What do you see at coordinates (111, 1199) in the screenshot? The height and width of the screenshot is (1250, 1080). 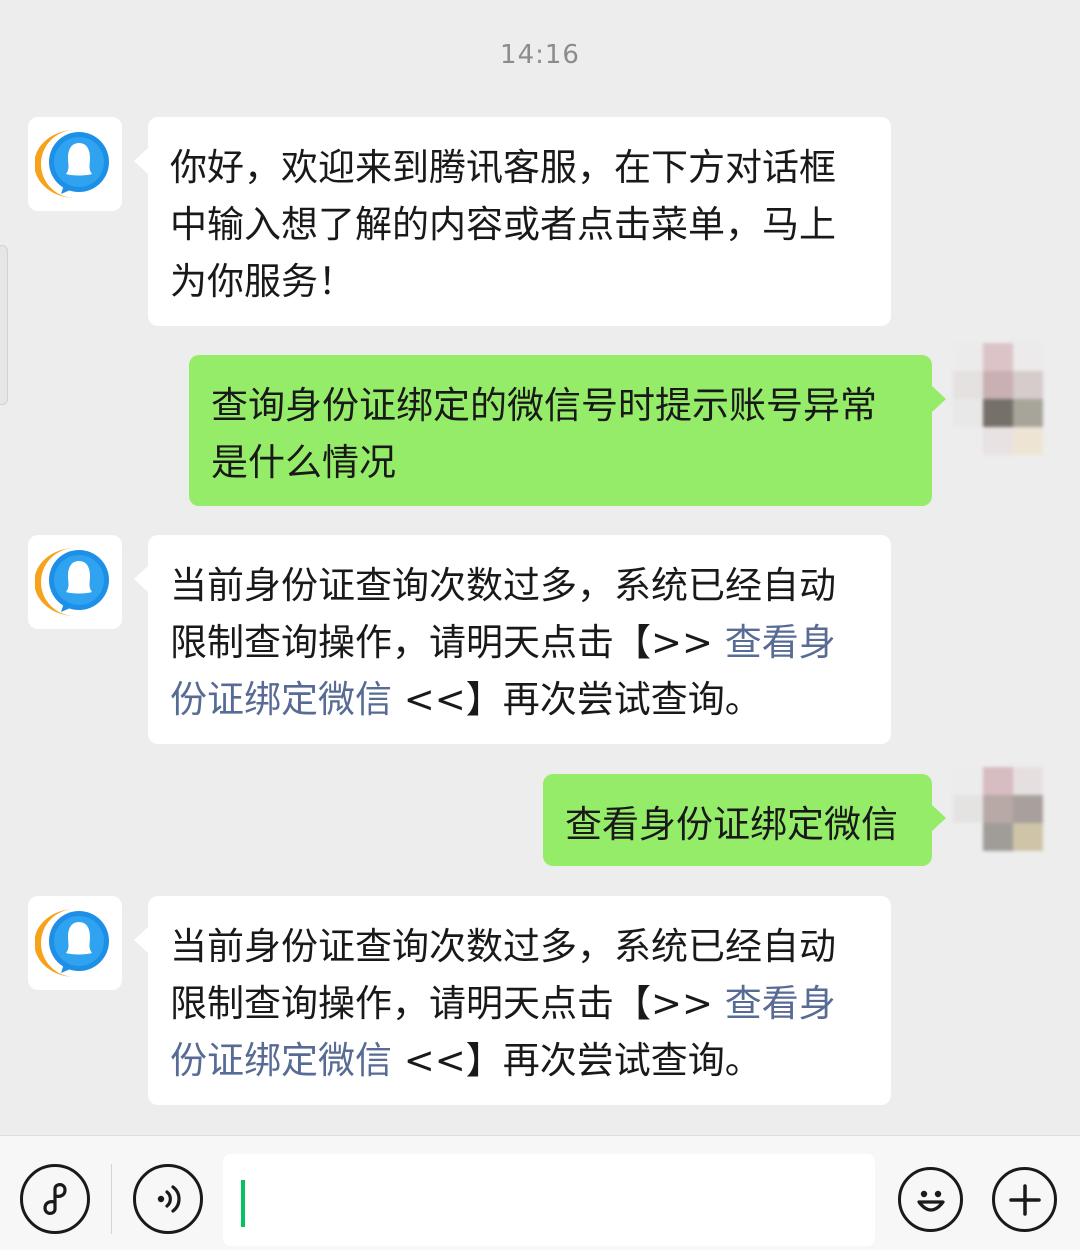 I see `divider` at bounding box center [111, 1199].